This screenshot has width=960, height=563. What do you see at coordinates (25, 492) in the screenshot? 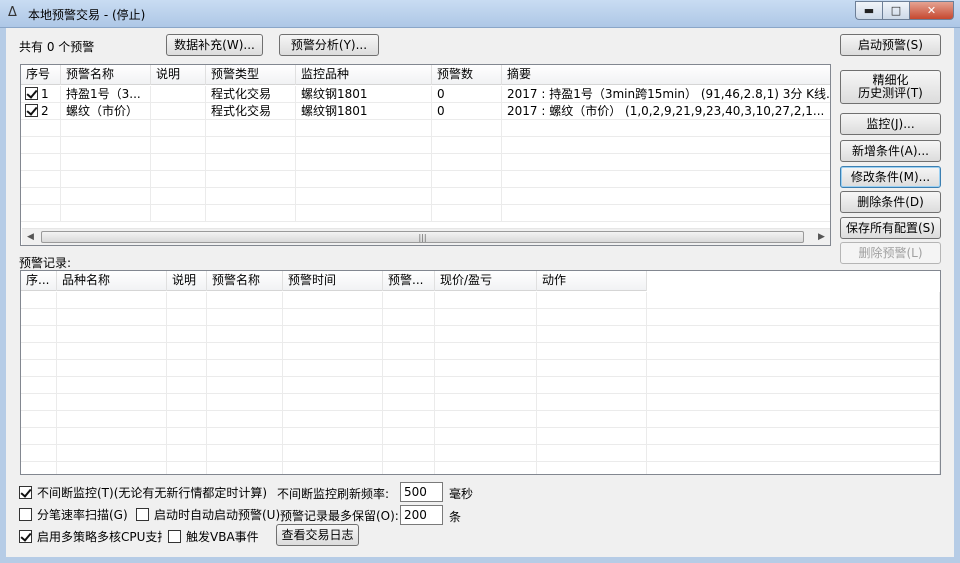
I see `continuous-monitor-checkbox` at bounding box center [25, 492].